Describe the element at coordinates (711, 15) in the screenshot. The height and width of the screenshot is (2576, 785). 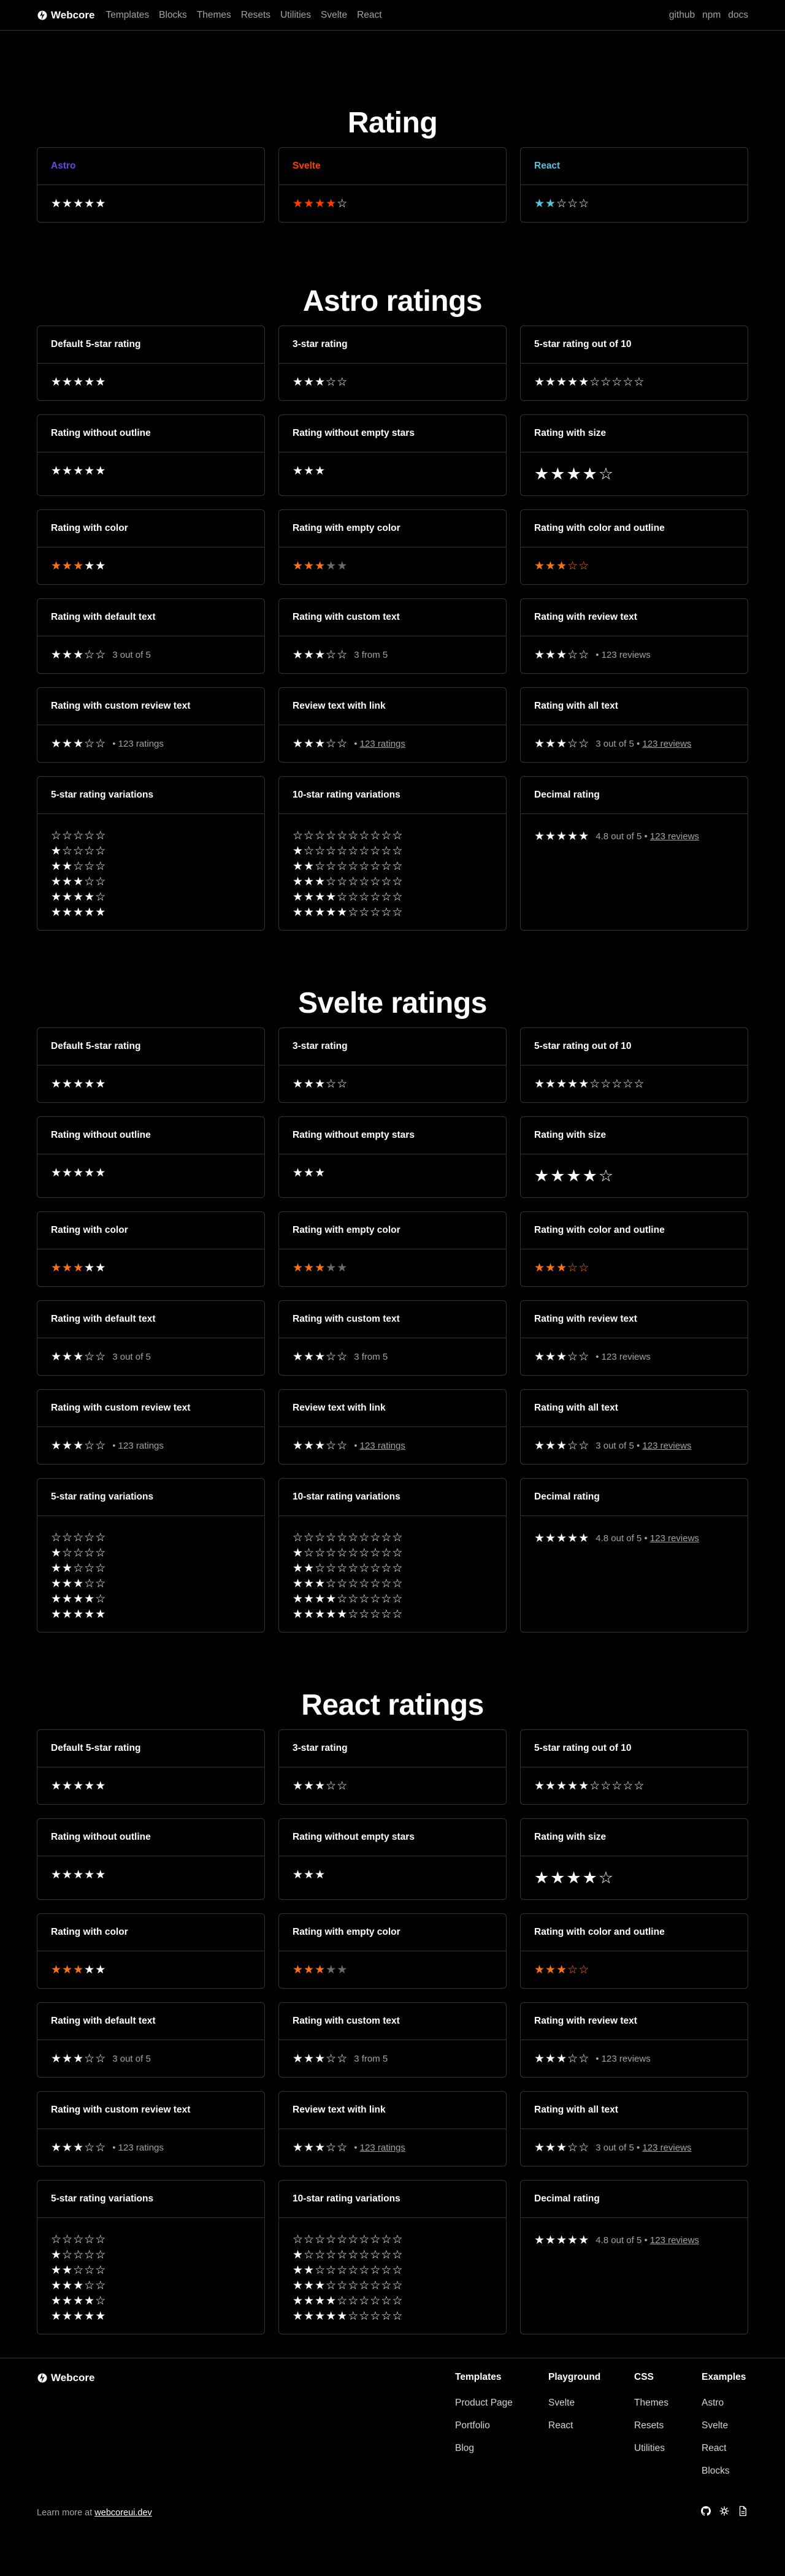
I see `nav-link-npm: npm` at that location.